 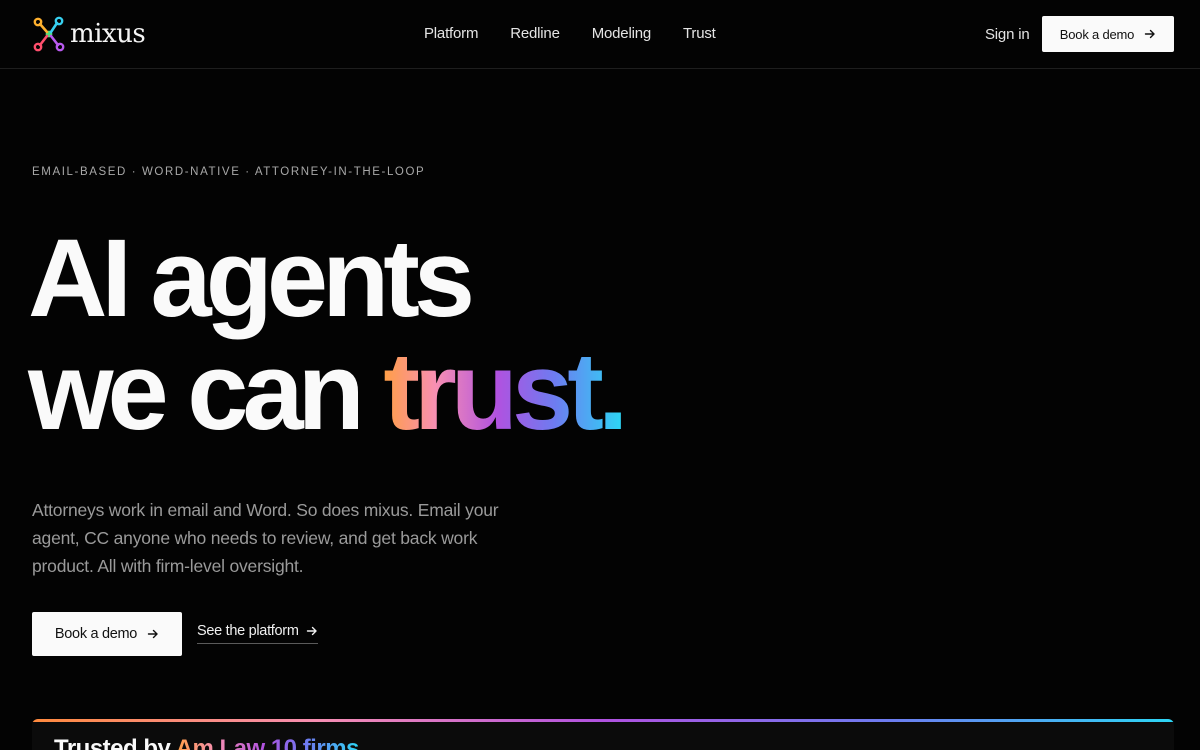 What do you see at coordinates (251, 278) in the screenshot?
I see `headline-line-1: AI agents` at bounding box center [251, 278].